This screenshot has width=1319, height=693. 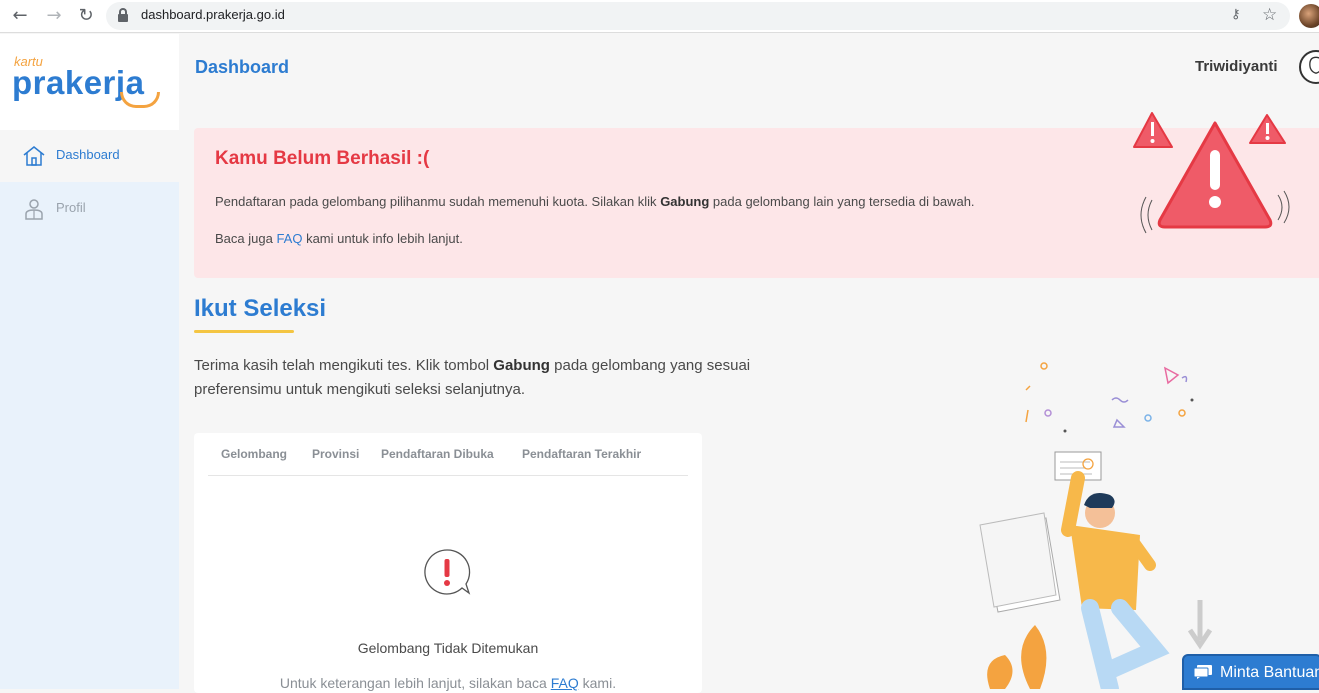 I want to click on user-name: Triwidiyanti, so click(x=1236, y=66).